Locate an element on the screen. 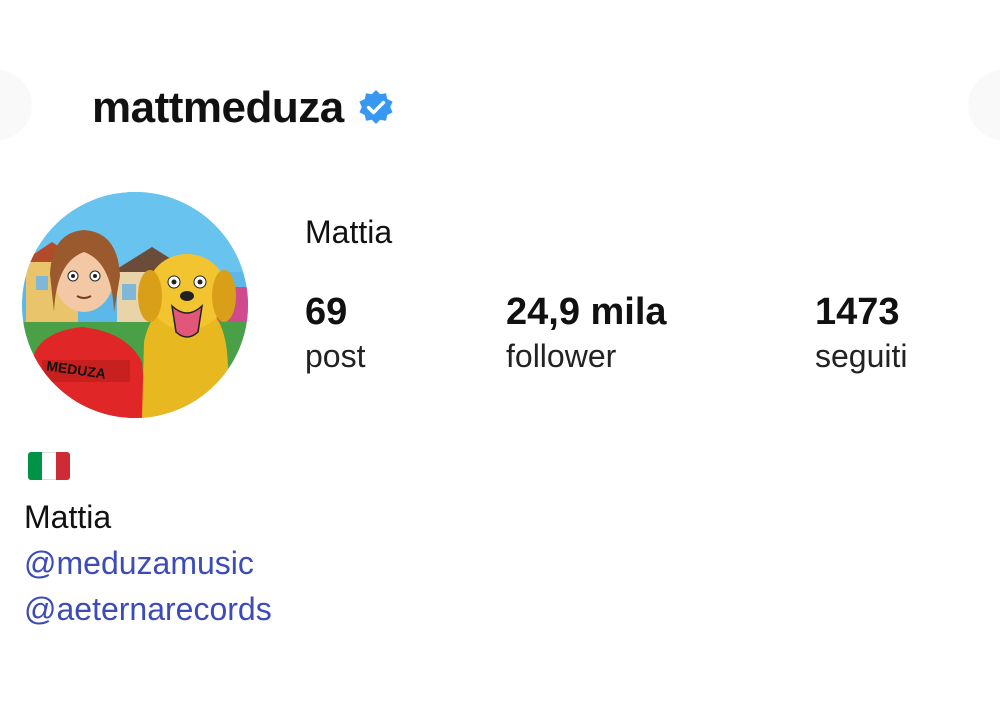 This screenshot has width=1000, height=704. back-button is located at coordinates (16, 105).